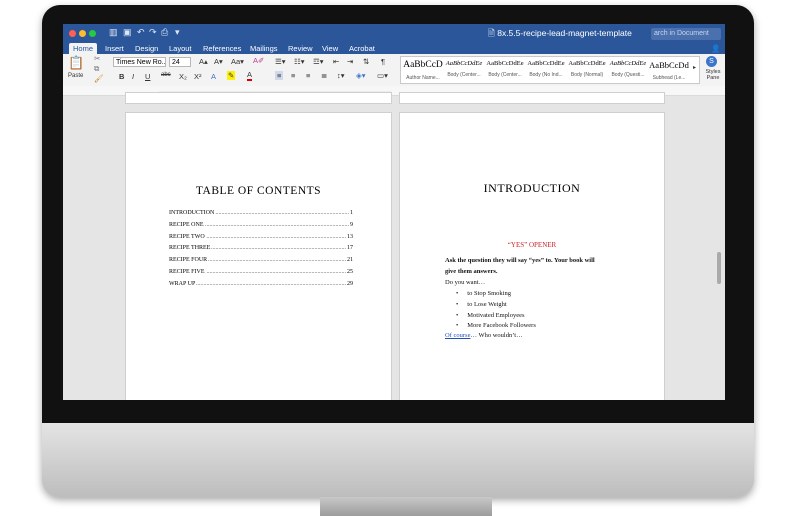 Image resolution: width=811 pixels, height=516 pixels. I want to click on copy-icon: ⧉, so click(96, 69).